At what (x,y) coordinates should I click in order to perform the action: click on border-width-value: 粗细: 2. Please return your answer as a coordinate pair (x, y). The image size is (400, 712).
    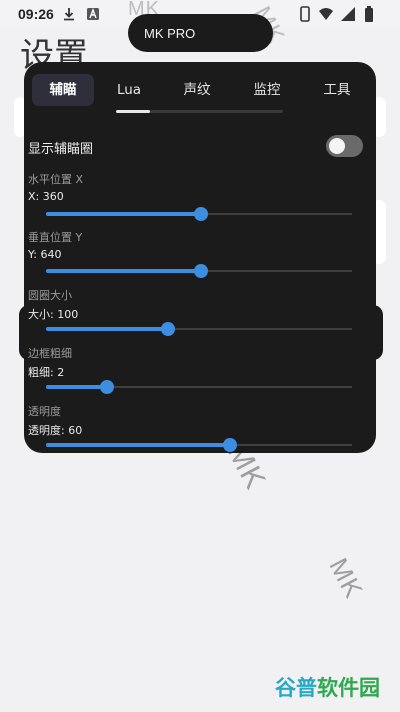
    Looking at the image, I should click on (46, 372).